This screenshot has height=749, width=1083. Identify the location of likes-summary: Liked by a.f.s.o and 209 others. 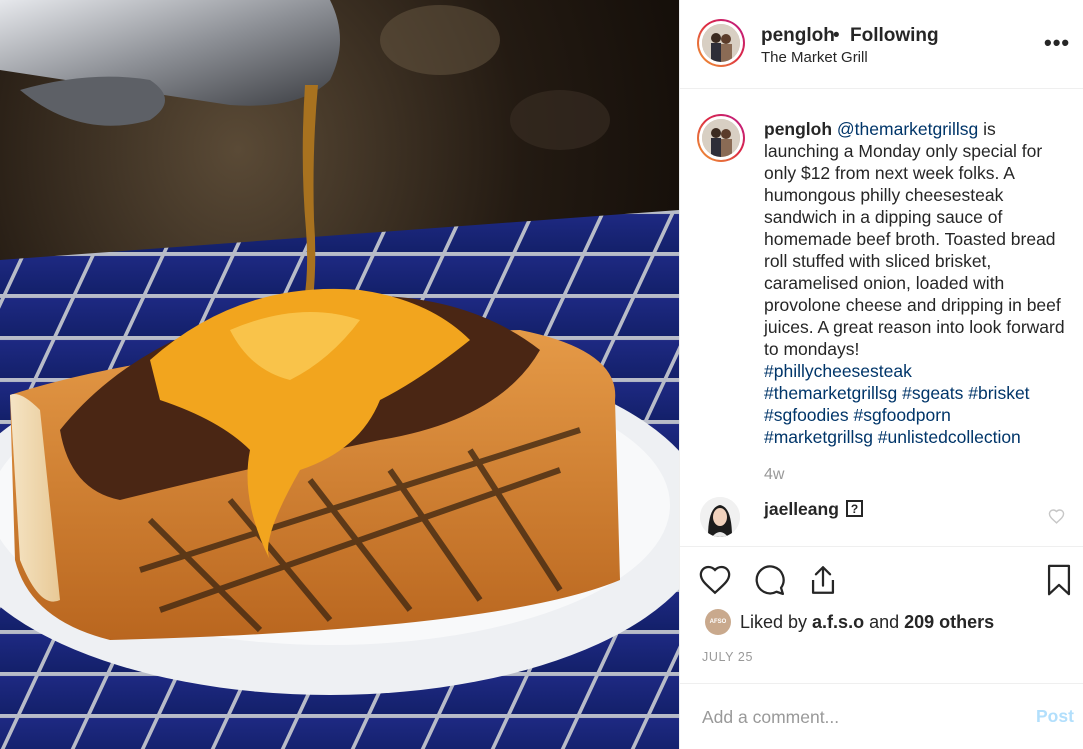
(867, 622).